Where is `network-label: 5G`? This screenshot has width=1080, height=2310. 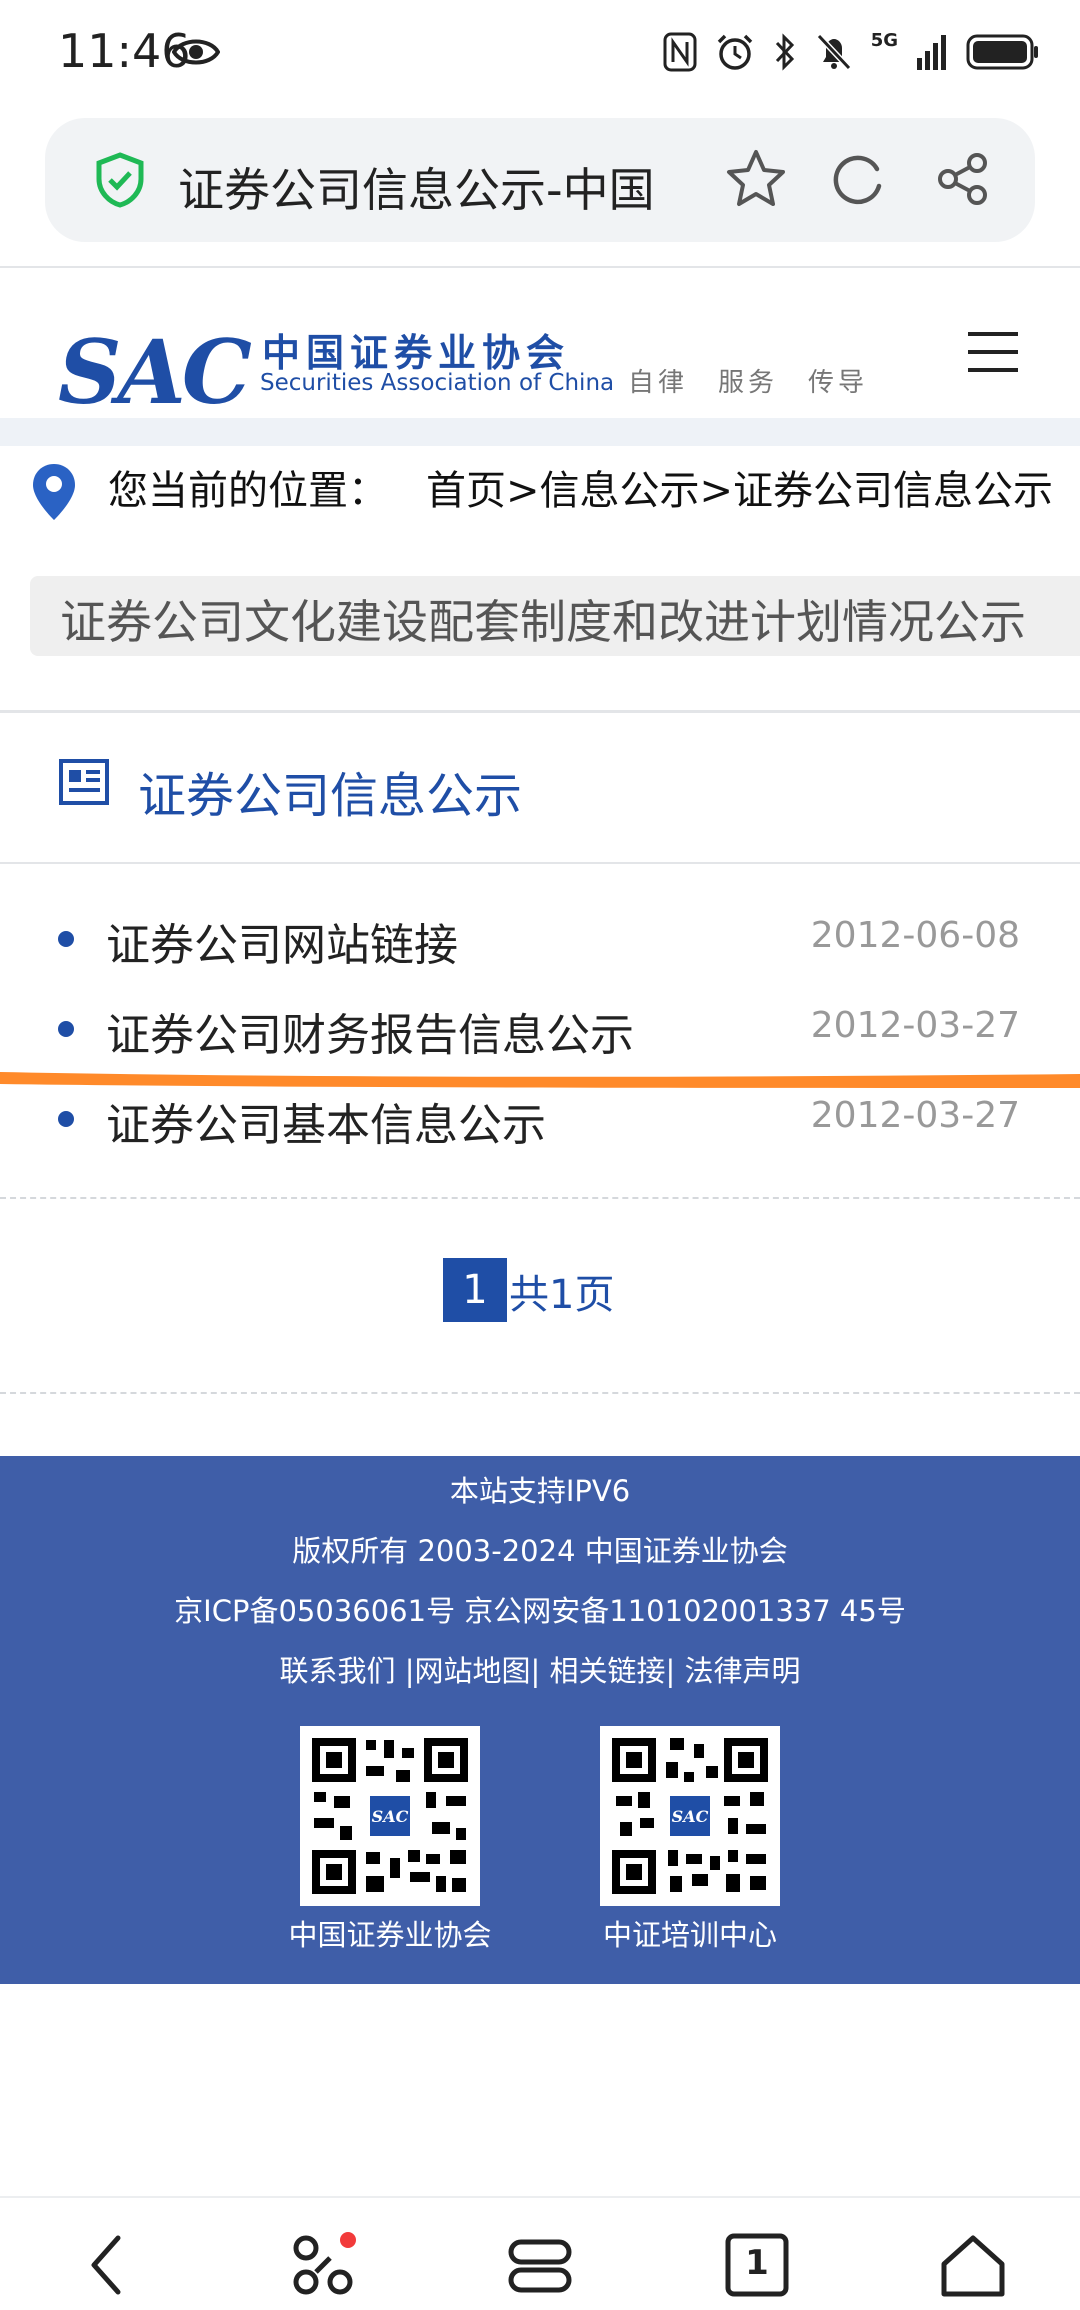
network-label: 5G is located at coordinates (884, 40).